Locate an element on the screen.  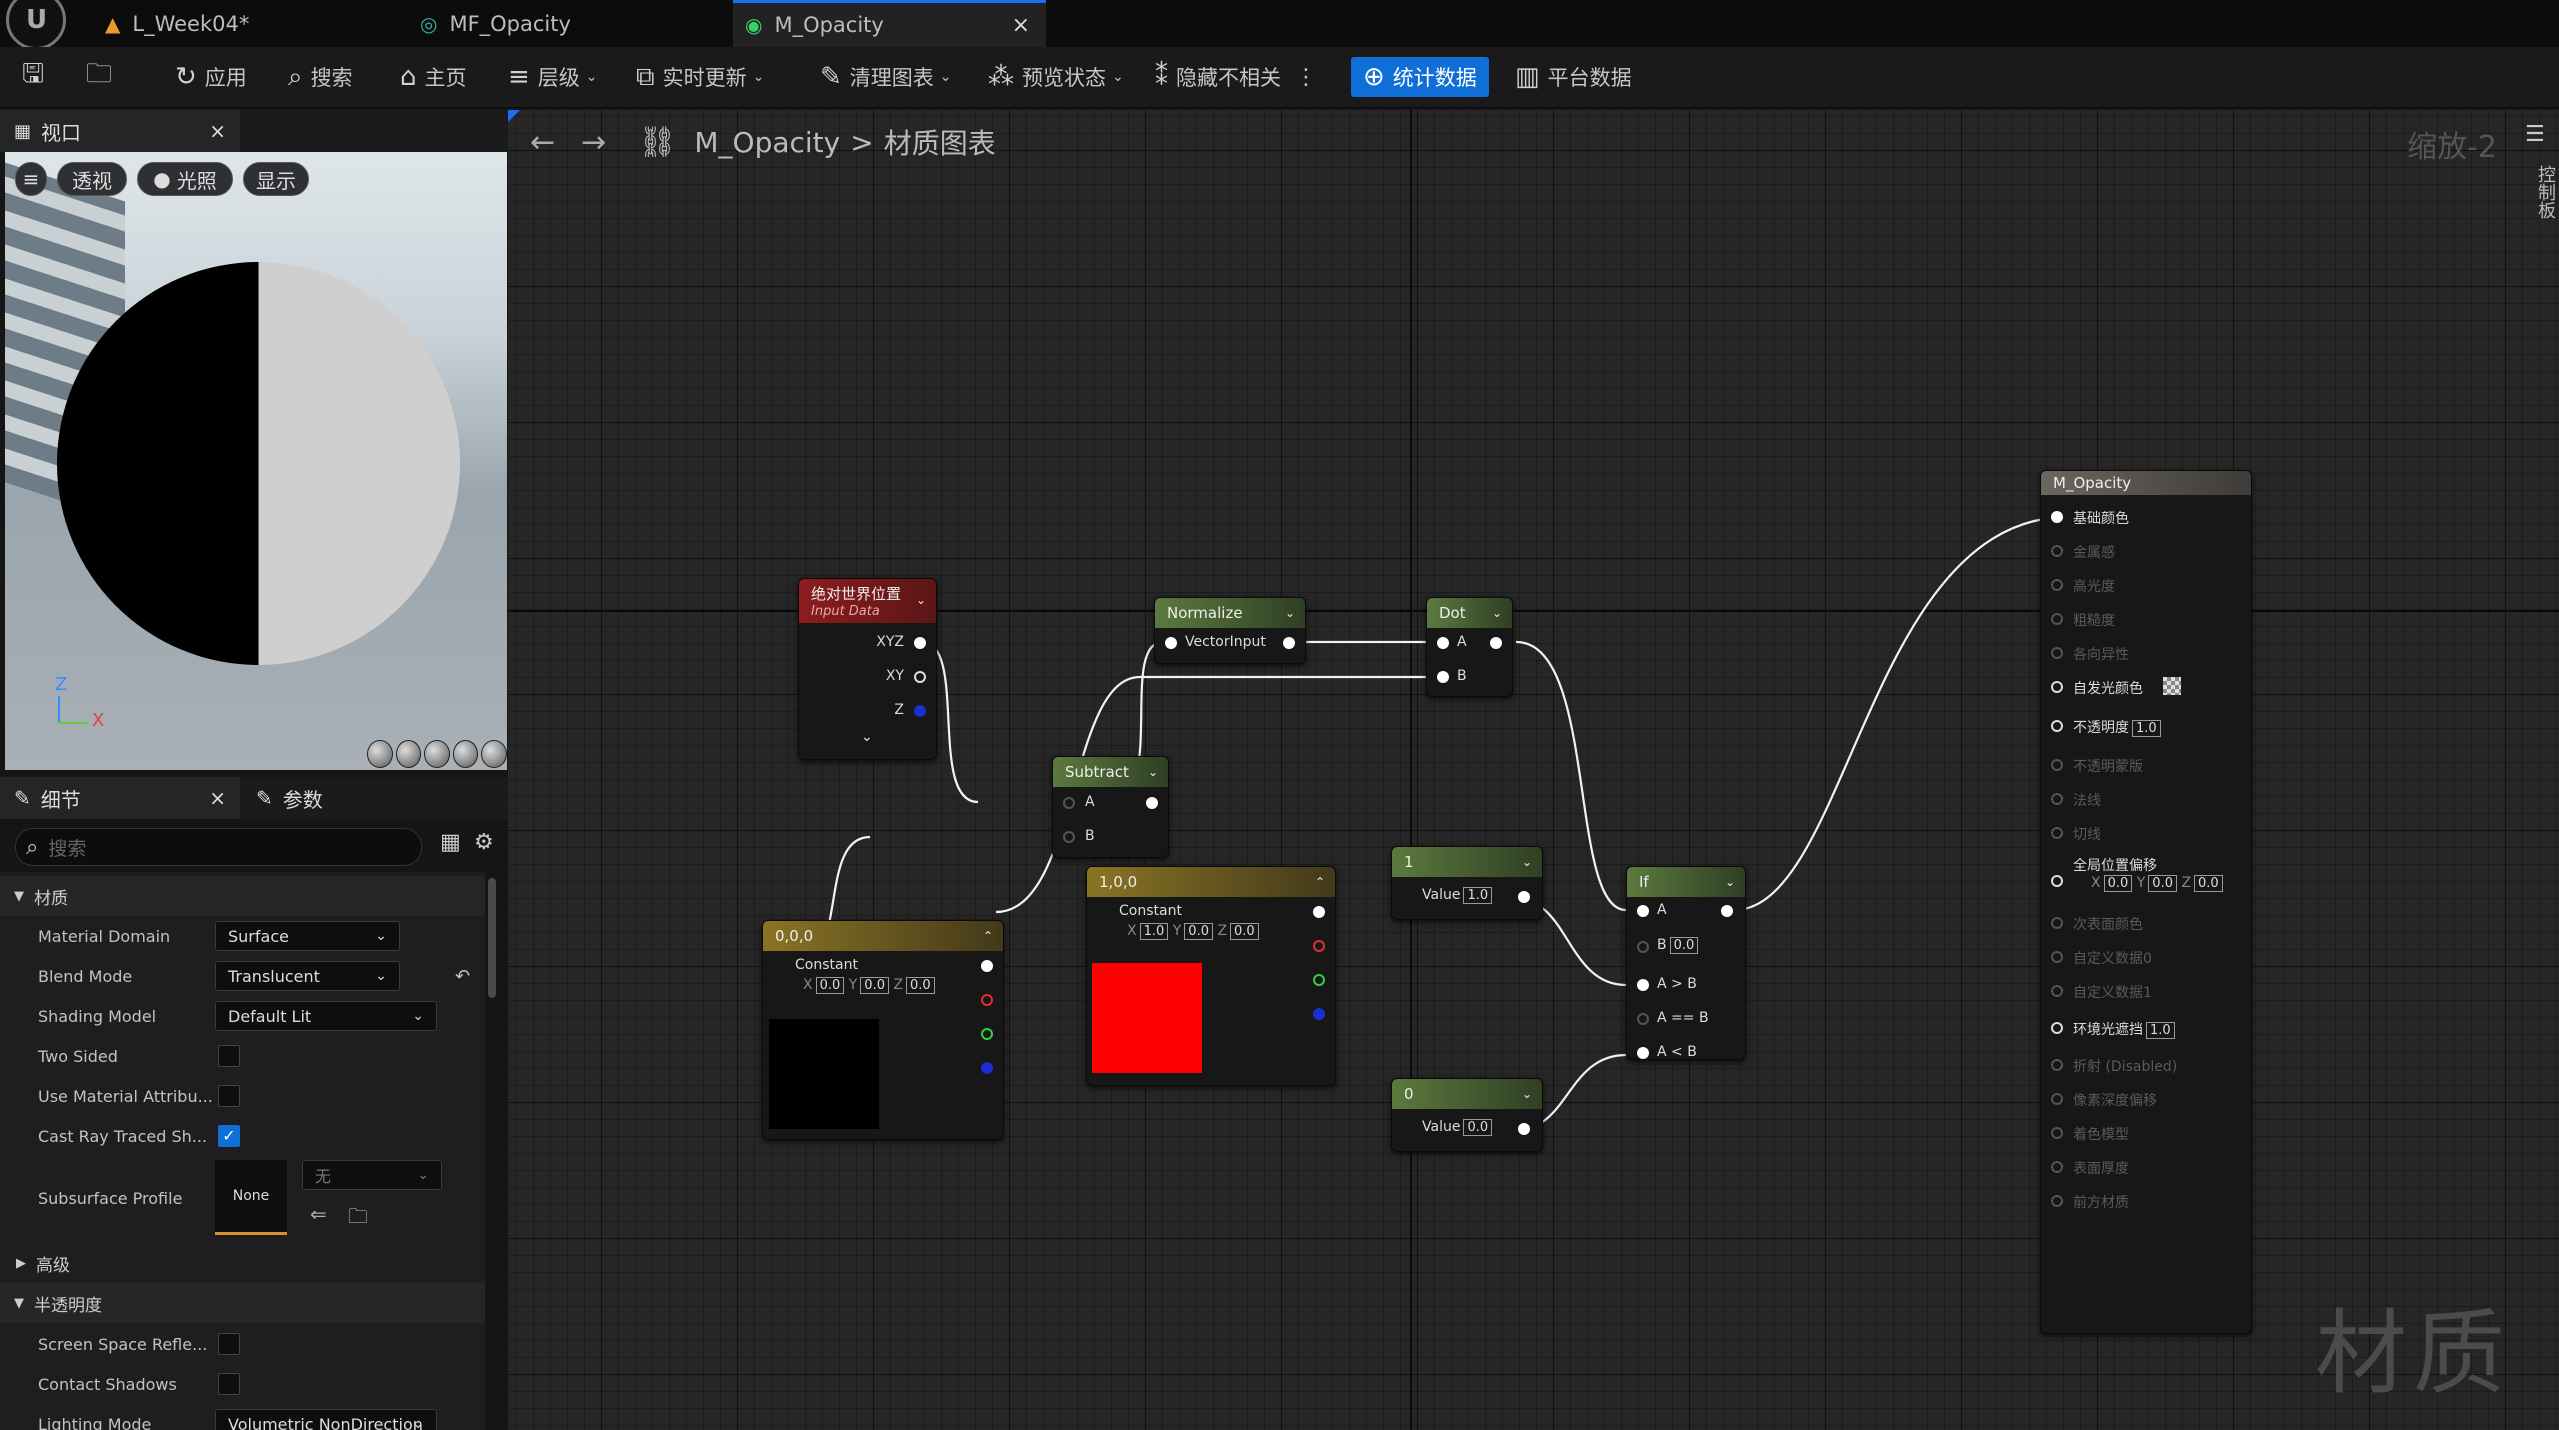
category-material: ▼ 材质 is located at coordinates (242, 896).